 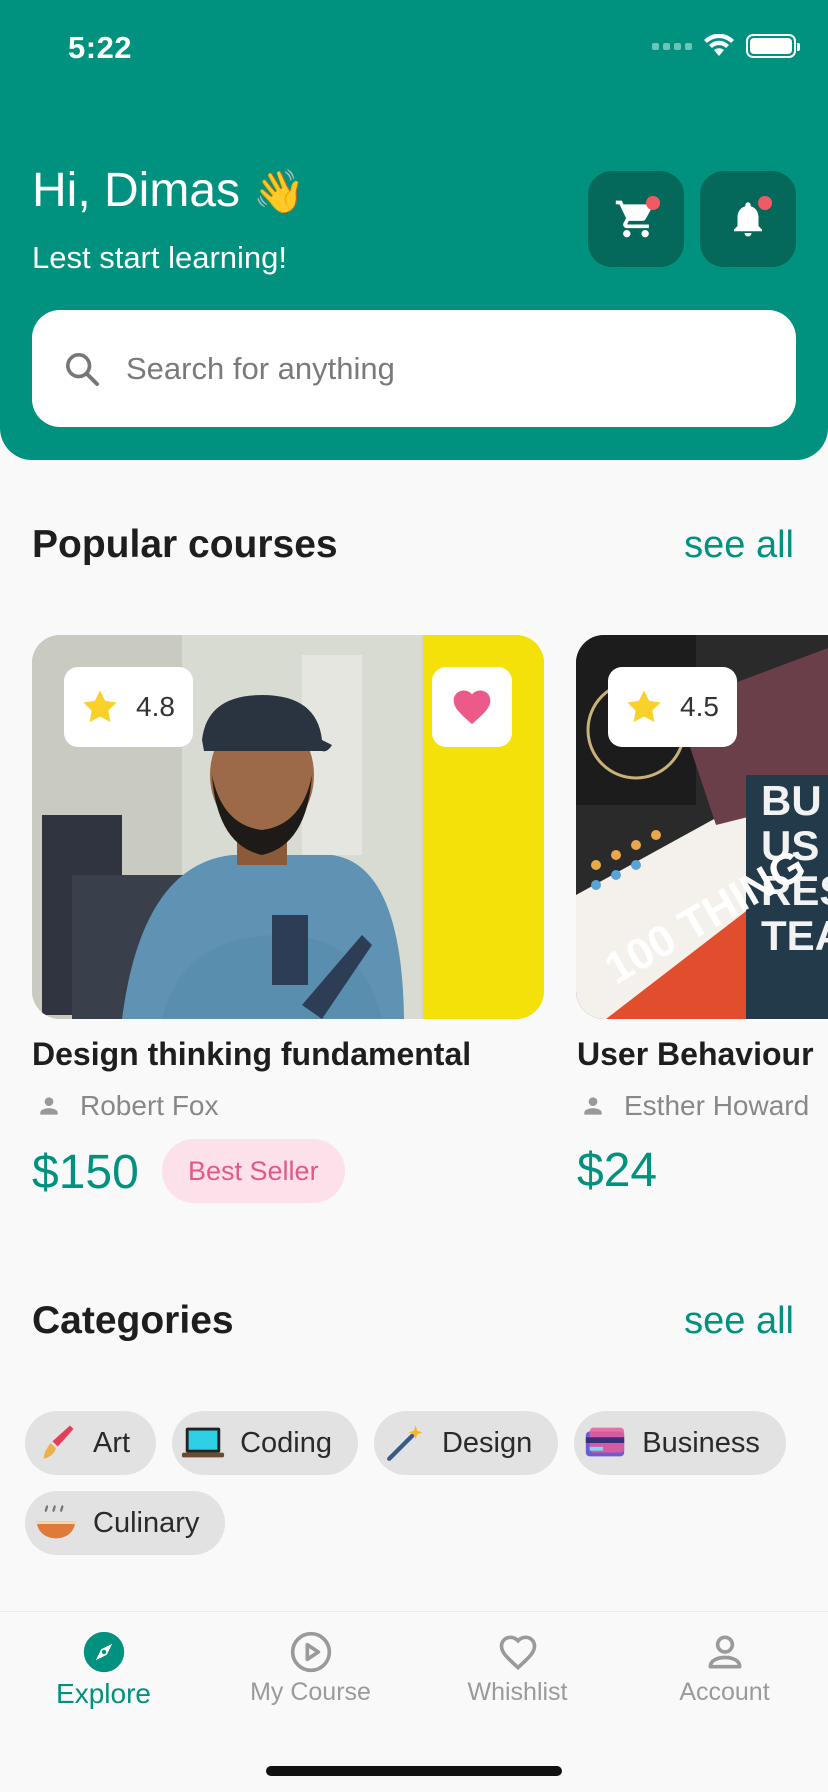 What do you see at coordinates (405, 1443) in the screenshot?
I see `magic-wand-icon` at bounding box center [405, 1443].